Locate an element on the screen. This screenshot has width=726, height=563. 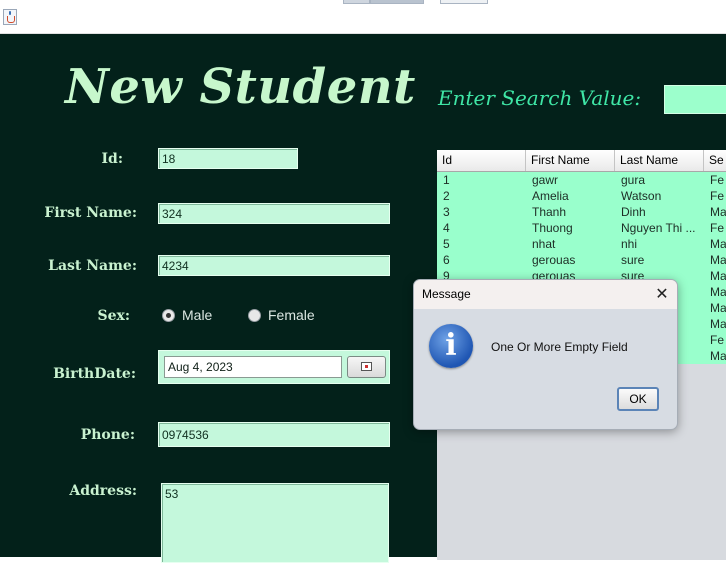
table-row: 2 Amelia Watson Fe is located at coordinates (581, 196).